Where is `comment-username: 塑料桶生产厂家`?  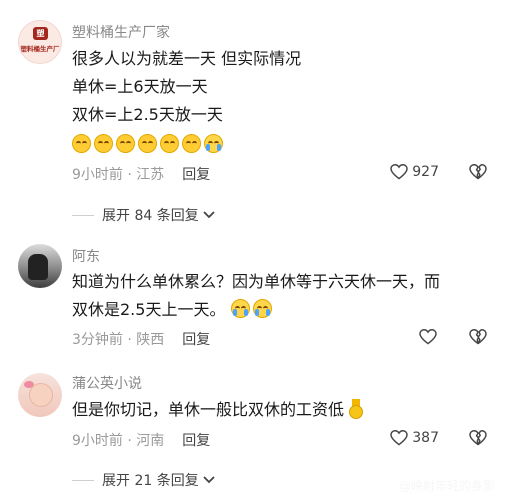
comment-username: 塑料桶生产厂家 is located at coordinates (121, 32).